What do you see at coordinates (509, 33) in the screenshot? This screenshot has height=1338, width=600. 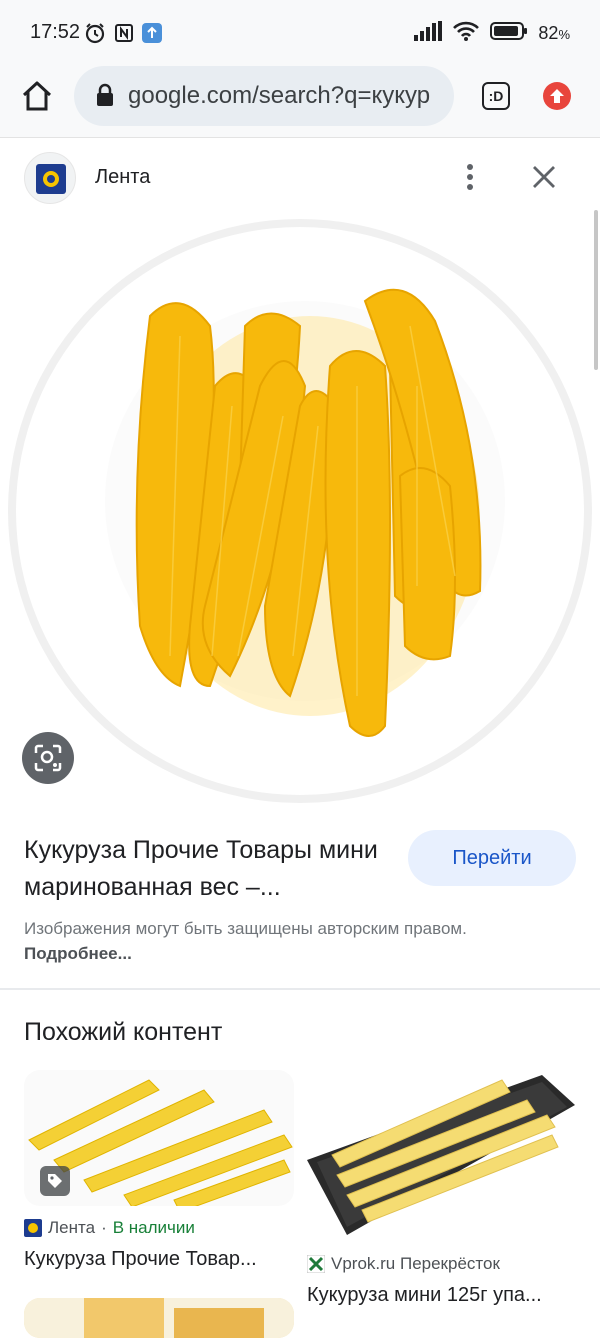 I see `battery-icon` at bounding box center [509, 33].